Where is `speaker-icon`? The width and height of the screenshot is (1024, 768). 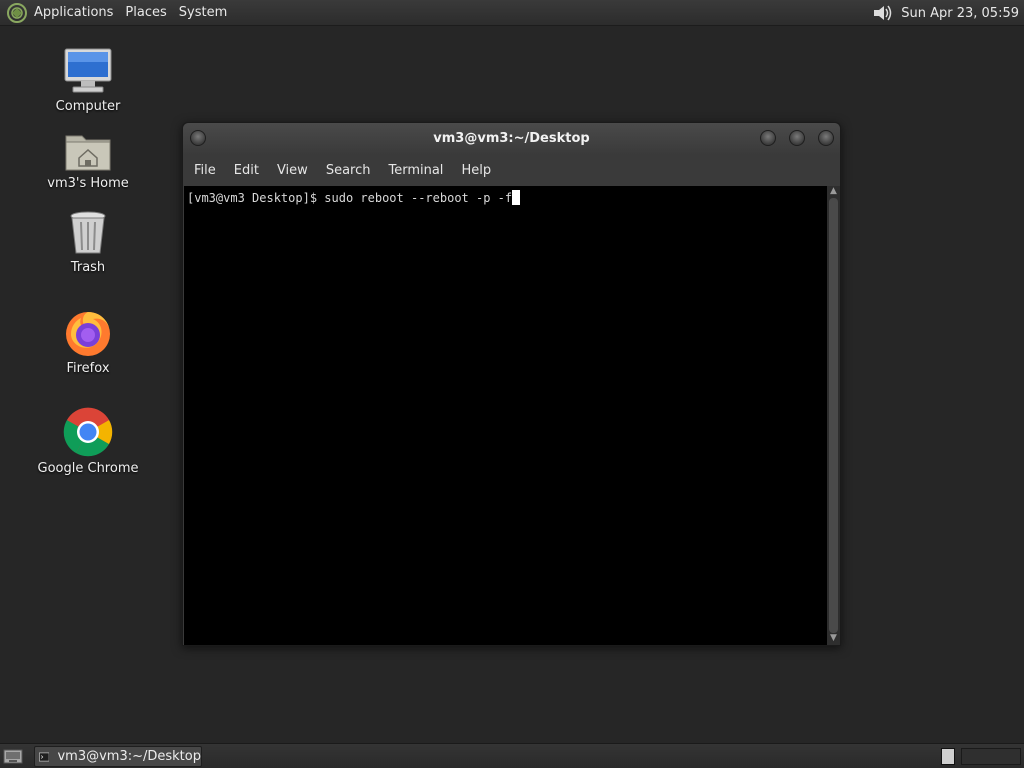 speaker-icon is located at coordinates (883, 13).